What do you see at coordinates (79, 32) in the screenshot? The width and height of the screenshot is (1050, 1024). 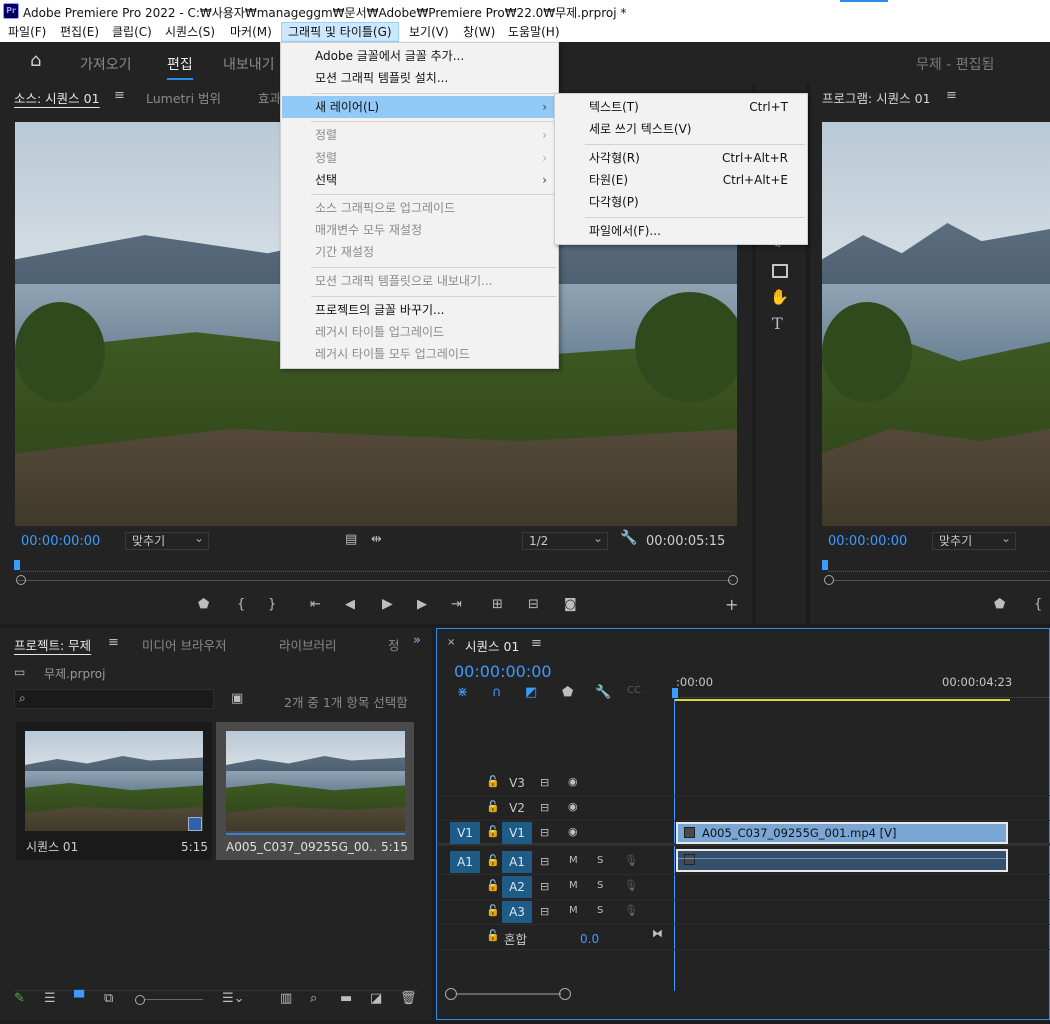 I see `menu-edit: 편집(E)` at bounding box center [79, 32].